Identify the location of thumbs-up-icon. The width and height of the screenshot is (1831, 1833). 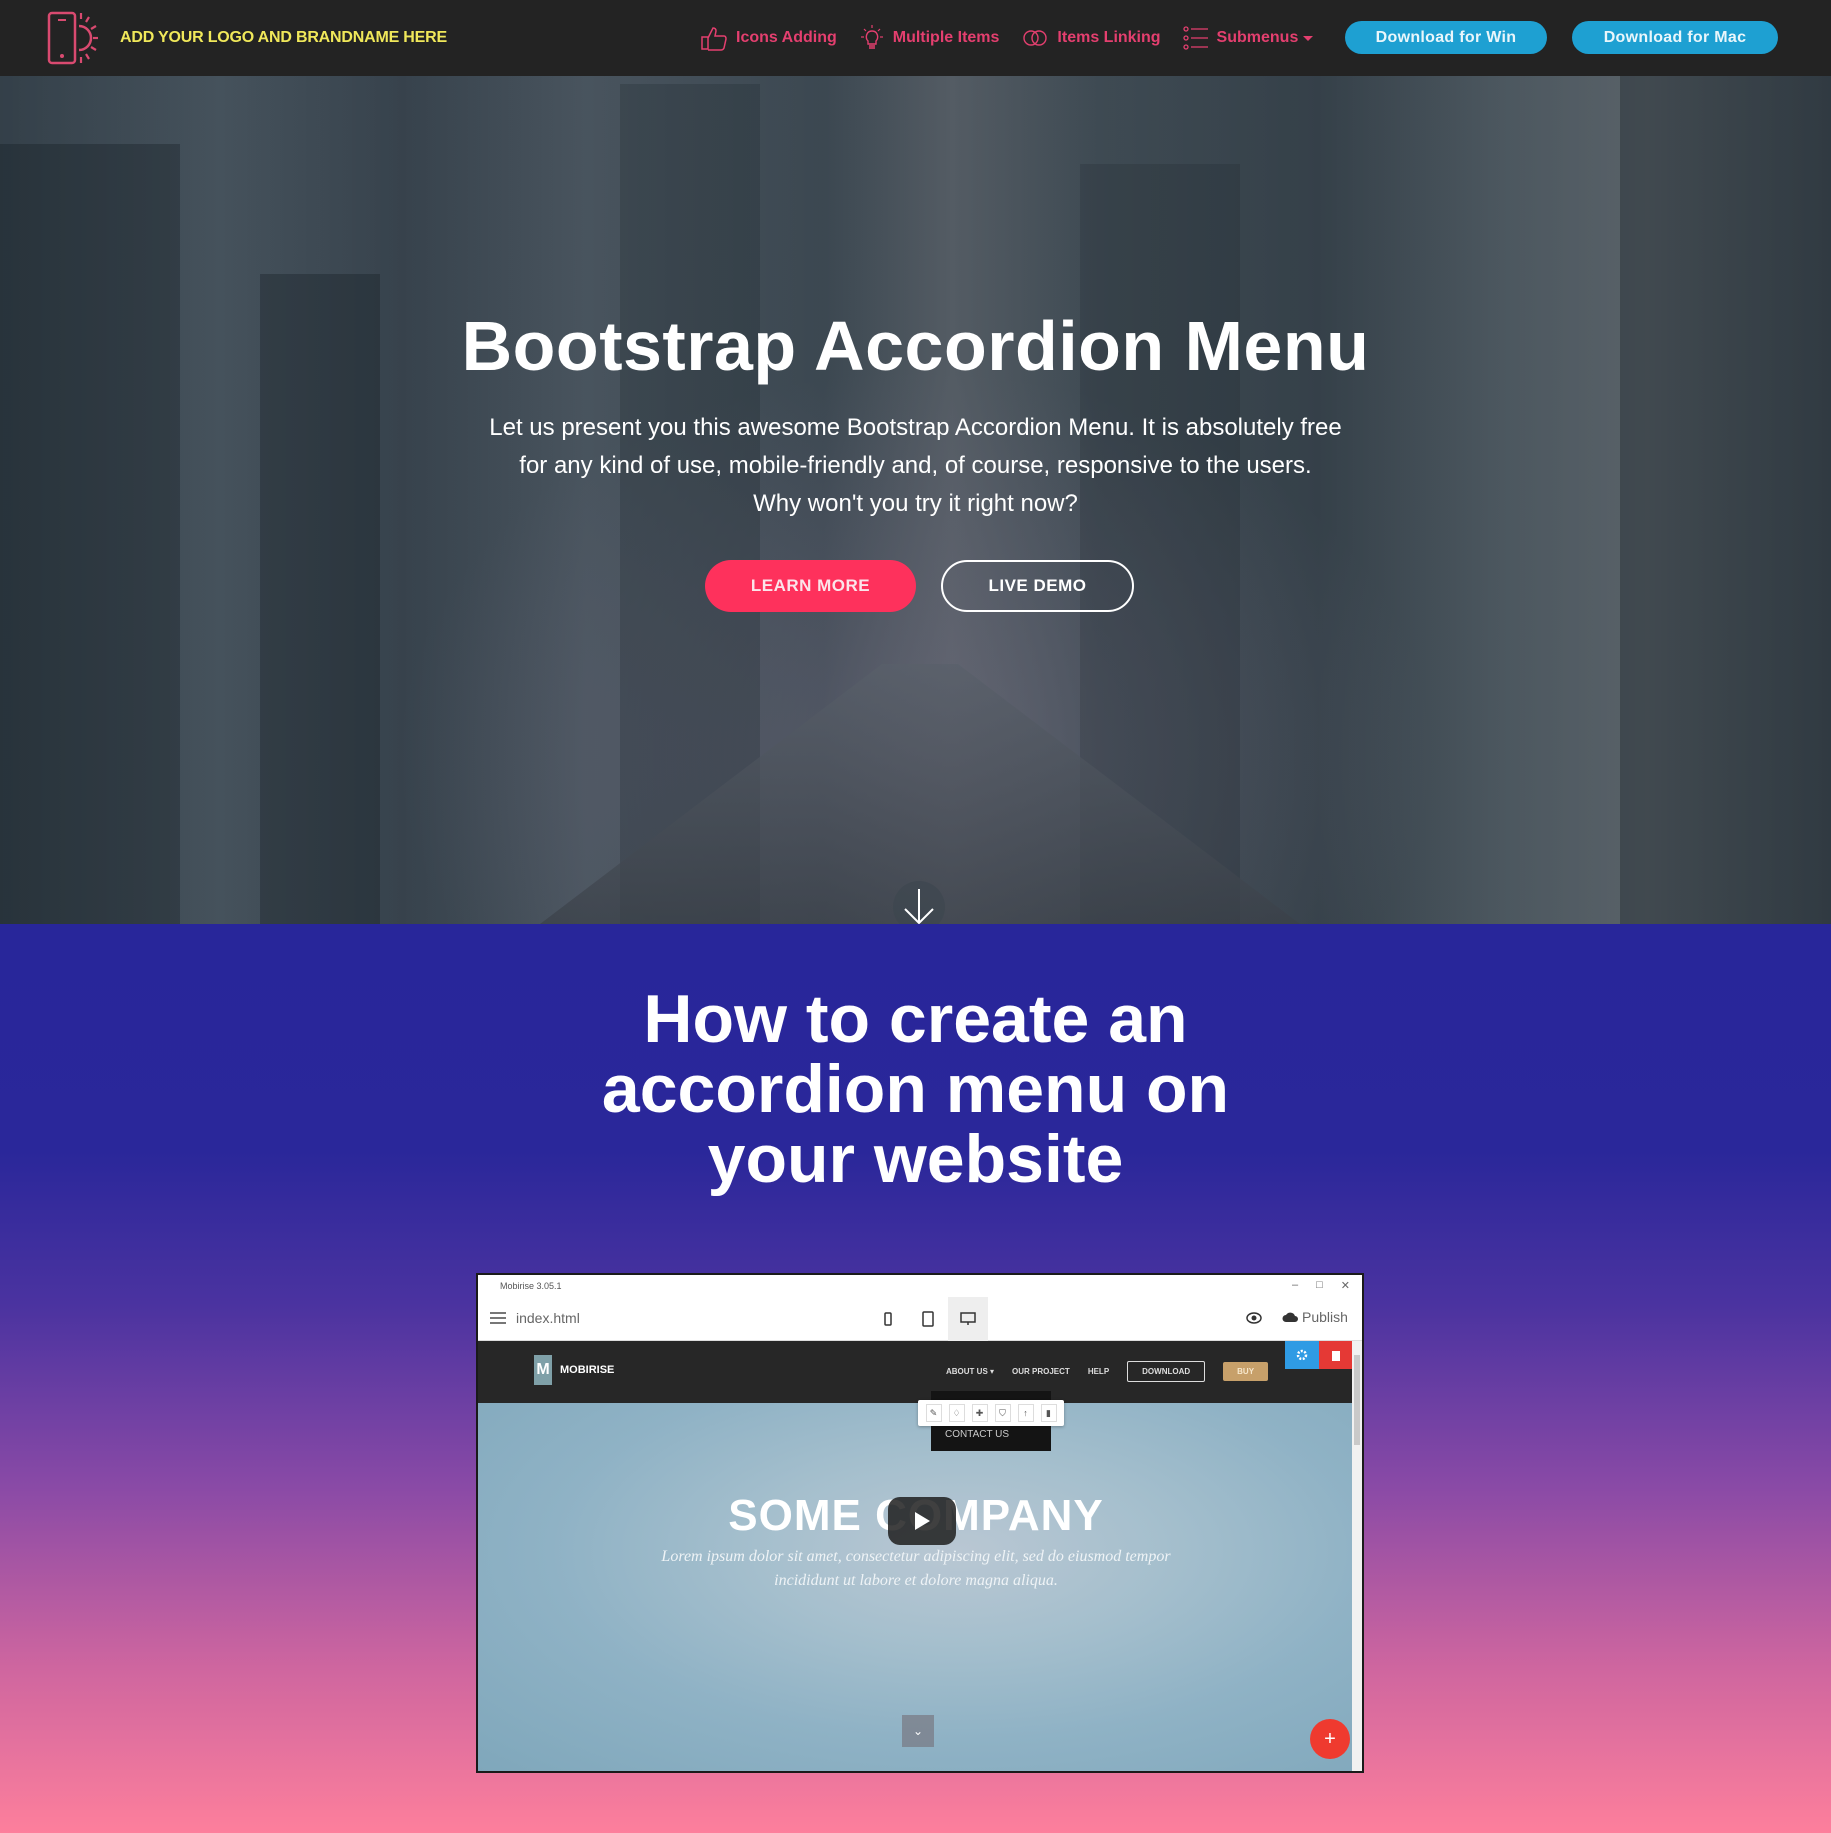
(714, 39).